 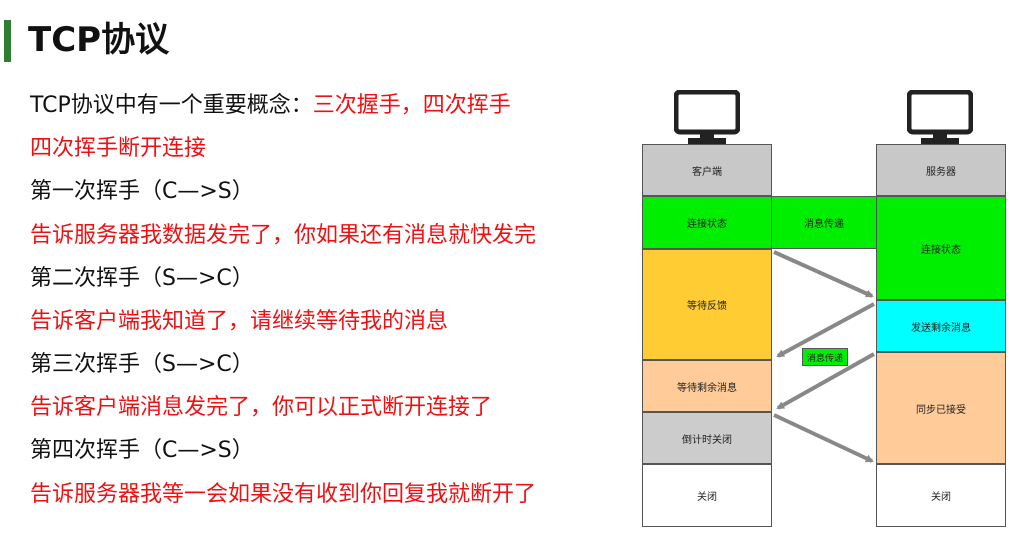 What do you see at coordinates (142, 450) in the screenshot?
I see `text-line-9: 第四次挥手（C—>S）` at bounding box center [142, 450].